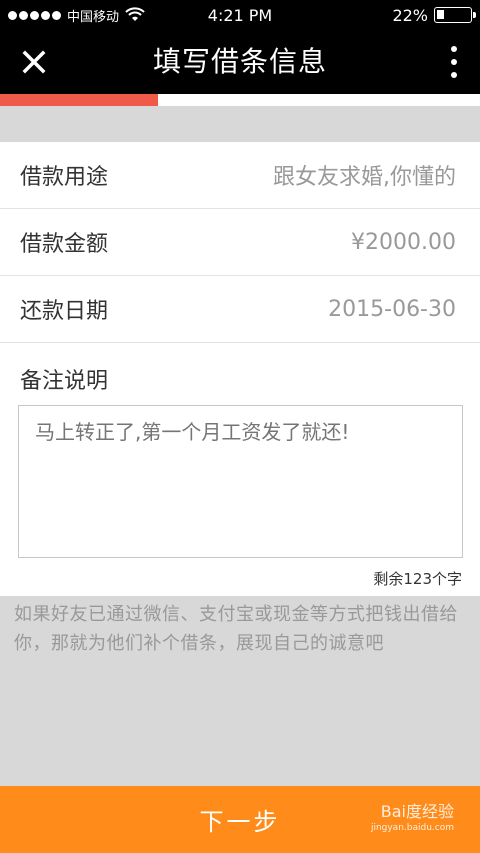  I want to click on battery-icon, so click(455, 15).